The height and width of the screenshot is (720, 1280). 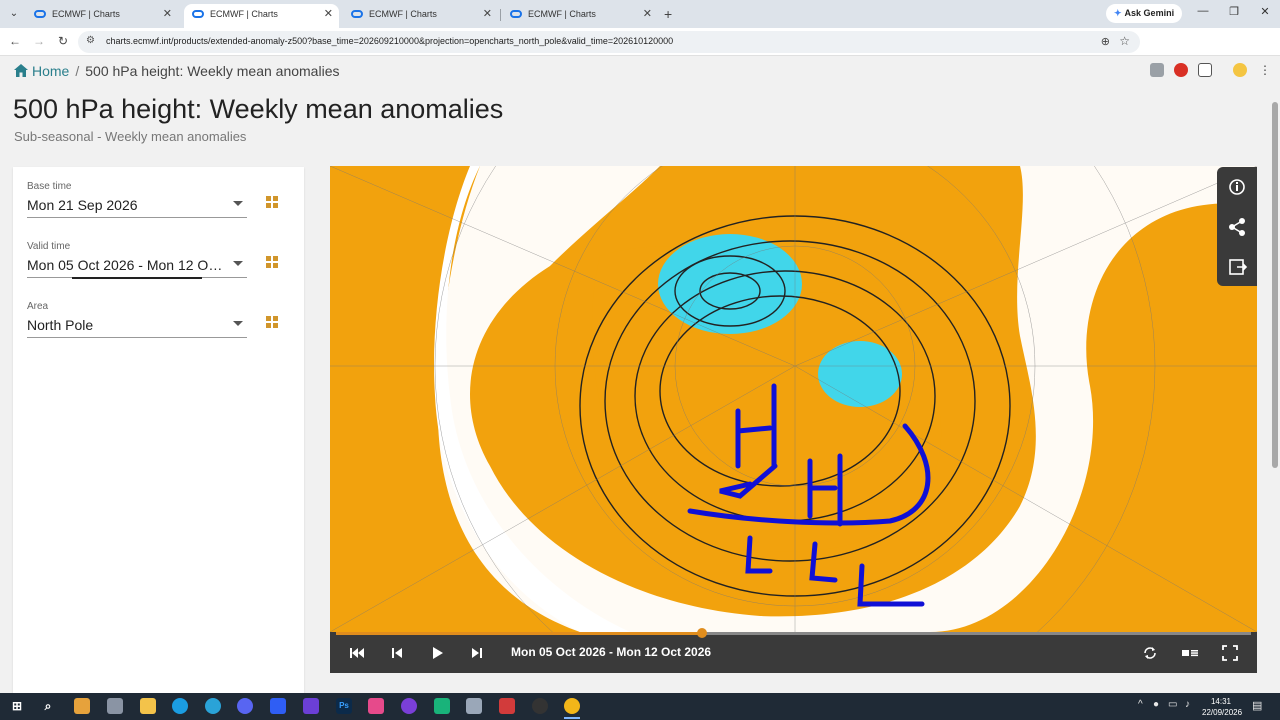 I want to click on page-subtitle: Sub-seasonal - Weekly mean anomalies, so click(x=130, y=136).